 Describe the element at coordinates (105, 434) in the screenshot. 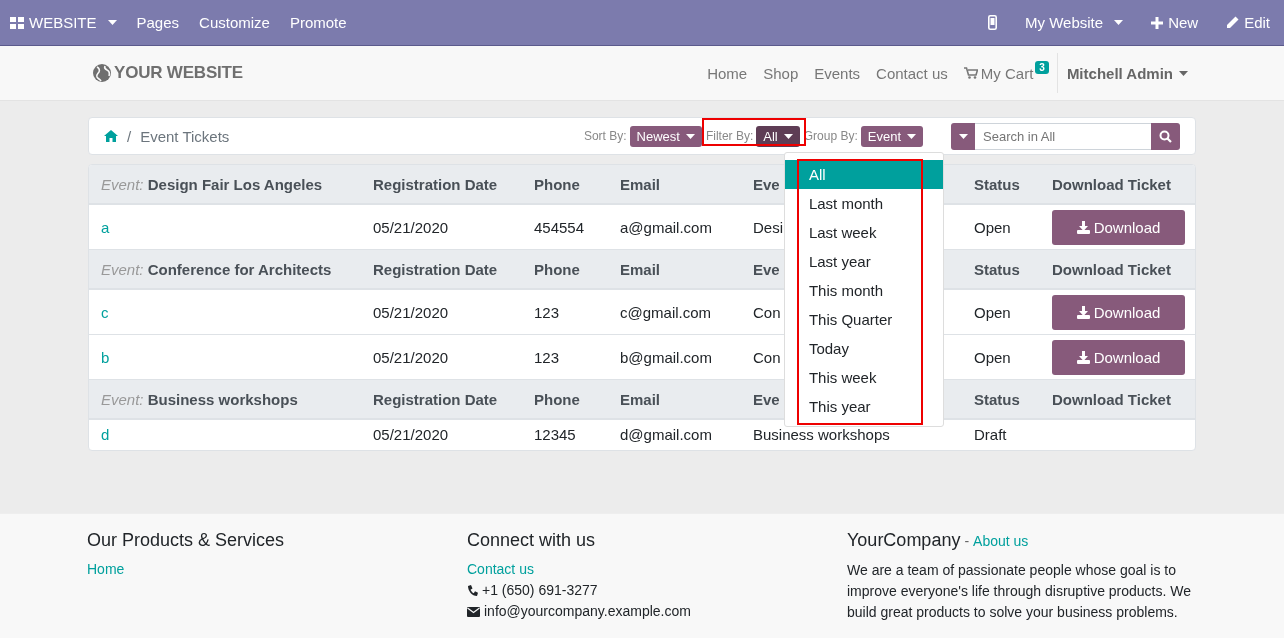

I see `attendee-link: d` at that location.